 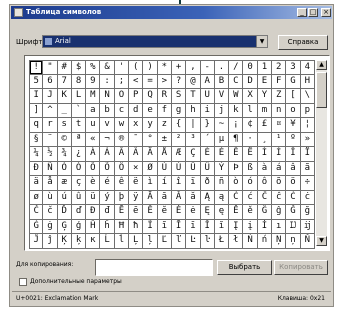 What do you see at coordinates (36, 139) in the screenshot?
I see `character-cell: §` at bounding box center [36, 139].